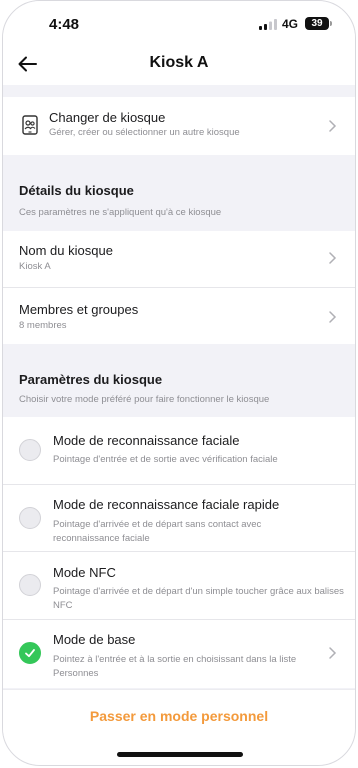  I want to click on spacer, so click(179, 91).